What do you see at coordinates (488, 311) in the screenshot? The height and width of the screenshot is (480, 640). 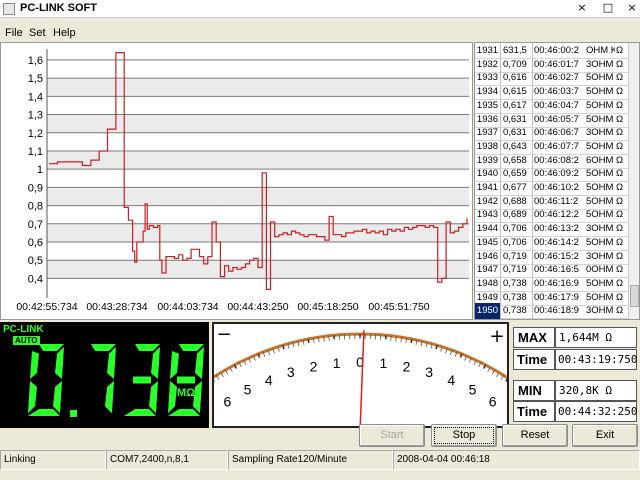 I see `log-index: 1950` at bounding box center [488, 311].